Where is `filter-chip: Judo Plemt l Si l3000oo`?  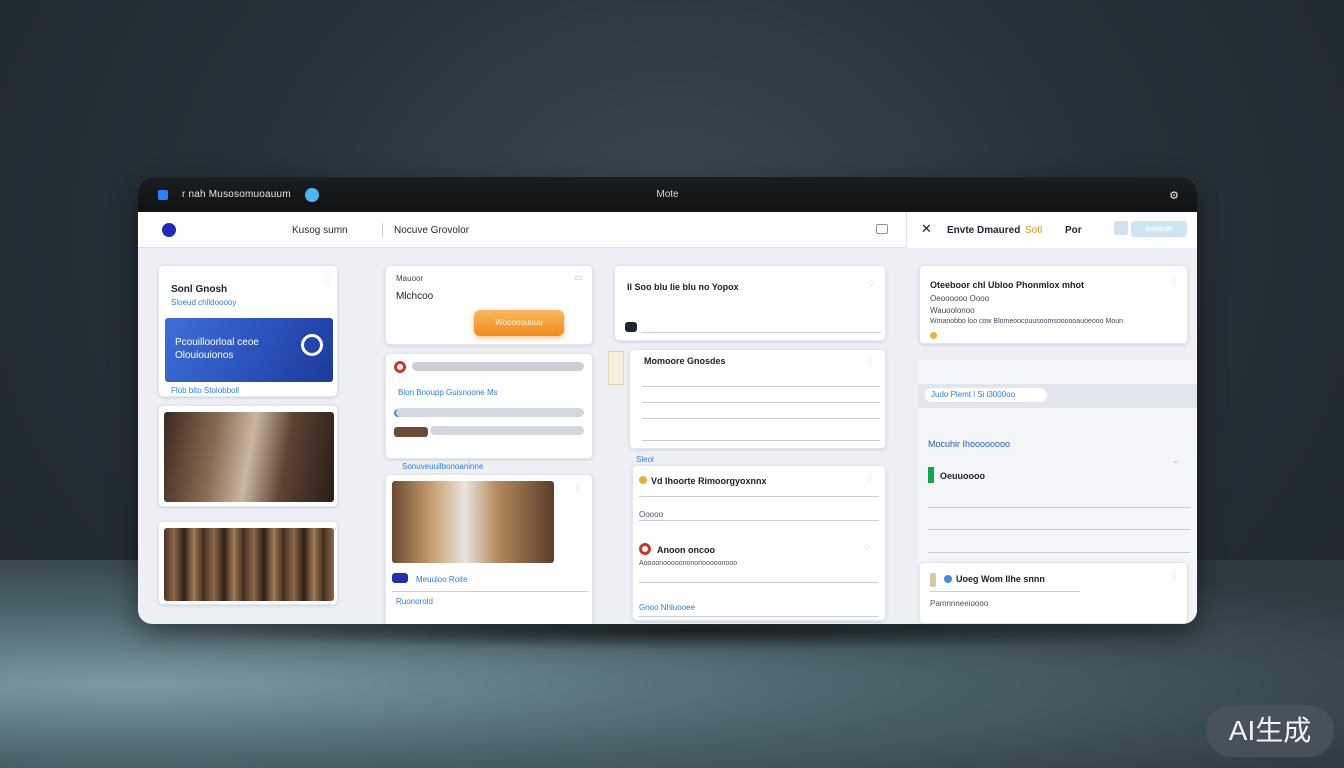 filter-chip: Judo Plemt l Si l3000oo is located at coordinates (986, 395).